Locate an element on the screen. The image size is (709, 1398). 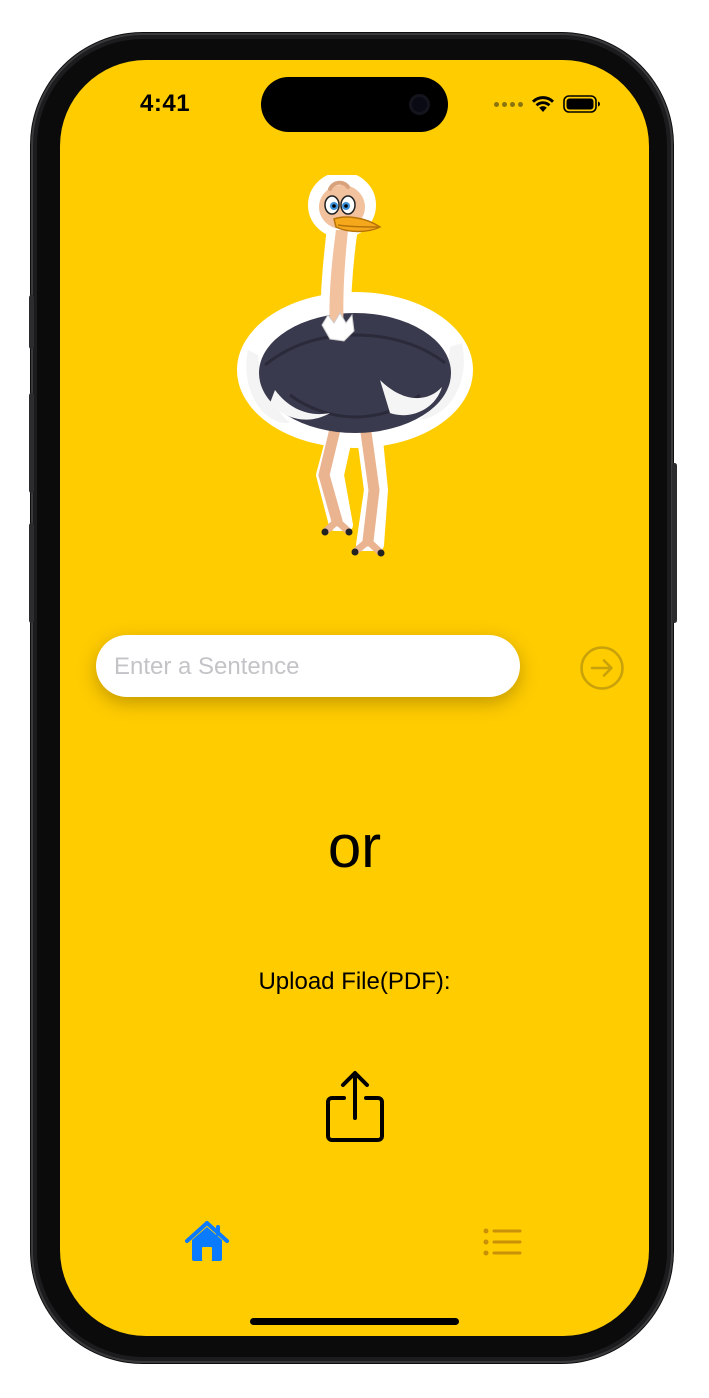
wifi-icon is located at coordinates (543, 104).